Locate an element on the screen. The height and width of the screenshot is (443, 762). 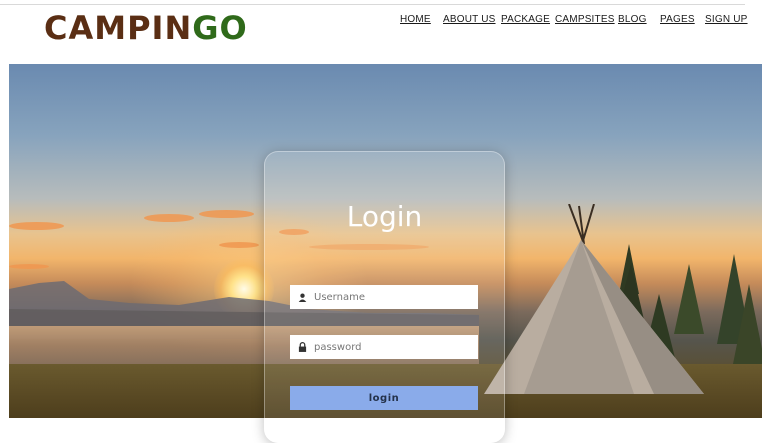
logo-text-part1: CAMPIN is located at coordinates (118, 28).